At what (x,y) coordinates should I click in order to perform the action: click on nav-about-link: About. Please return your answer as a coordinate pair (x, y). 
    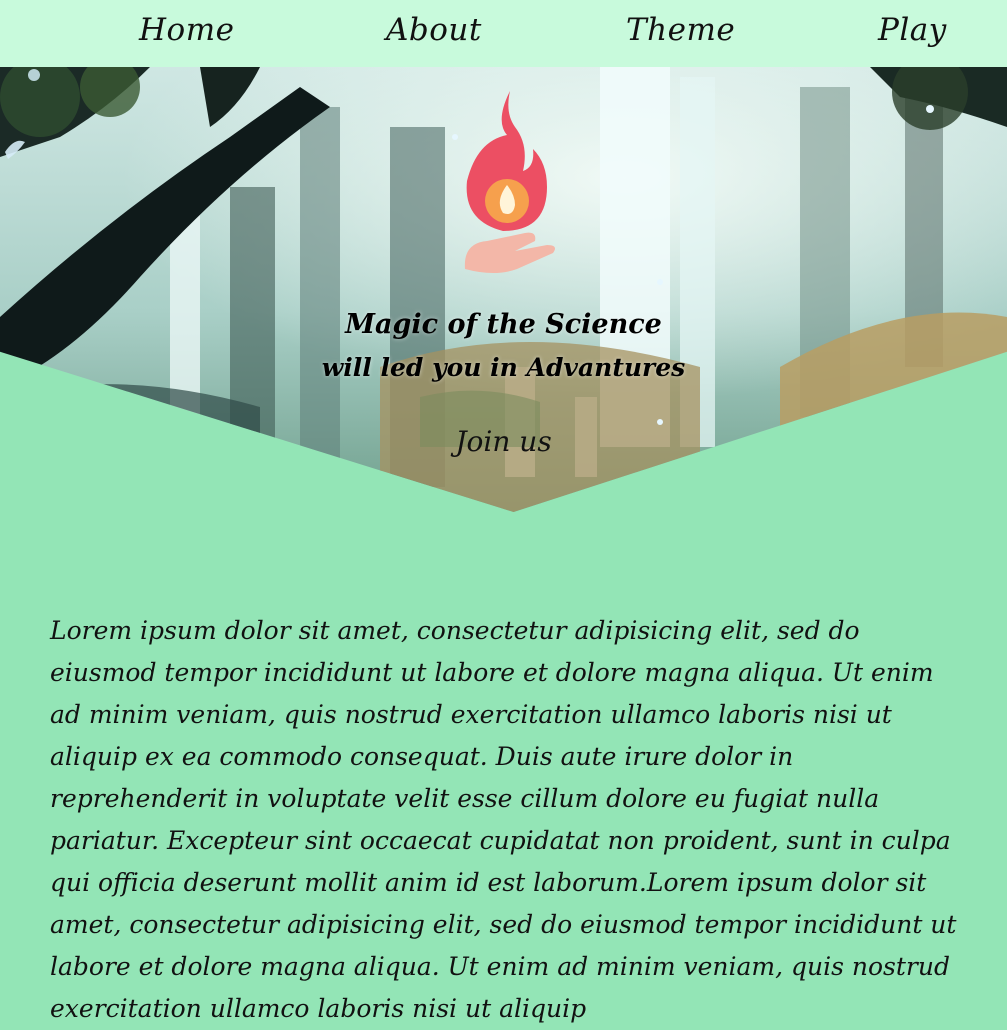
    Looking at the image, I should click on (434, 30).